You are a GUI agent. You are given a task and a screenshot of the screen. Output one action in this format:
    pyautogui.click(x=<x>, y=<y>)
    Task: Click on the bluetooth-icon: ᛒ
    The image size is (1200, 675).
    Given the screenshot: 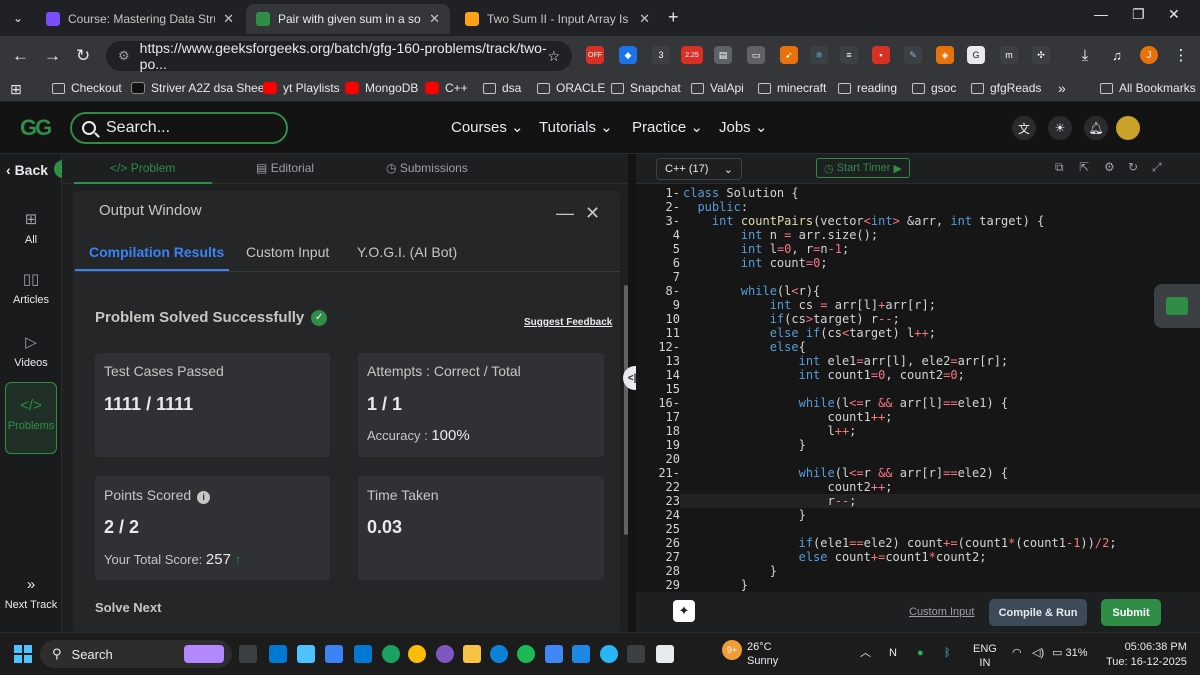 What is the action you would take?
    pyautogui.click(x=947, y=653)
    